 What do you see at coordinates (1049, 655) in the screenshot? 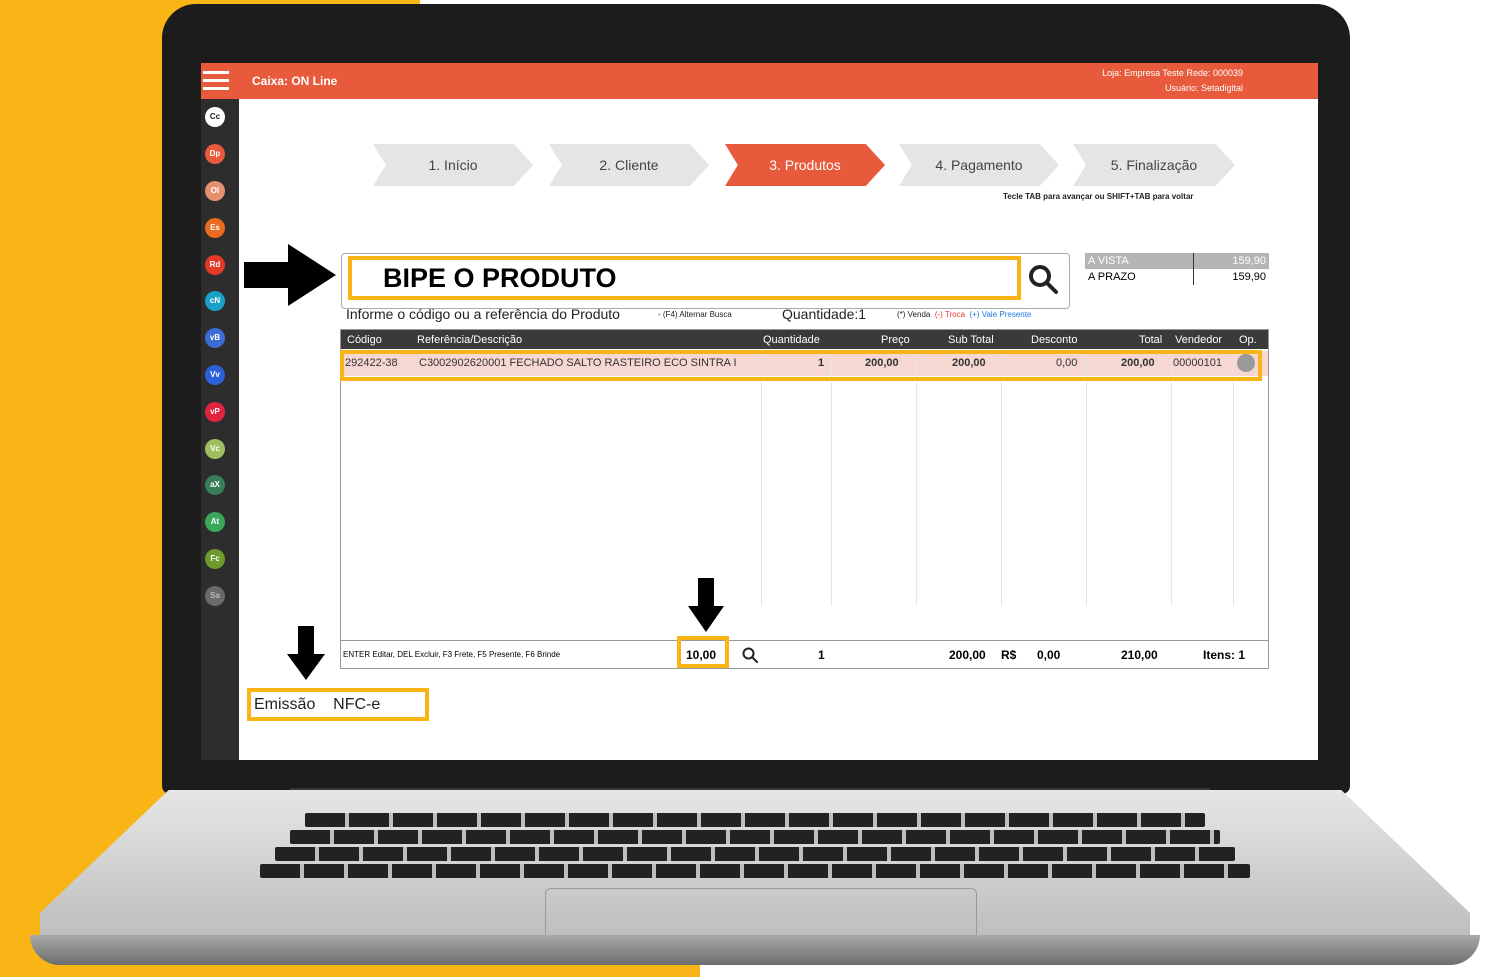
I see `footer-desconto: 0,00` at bounding box center [1049, 655].